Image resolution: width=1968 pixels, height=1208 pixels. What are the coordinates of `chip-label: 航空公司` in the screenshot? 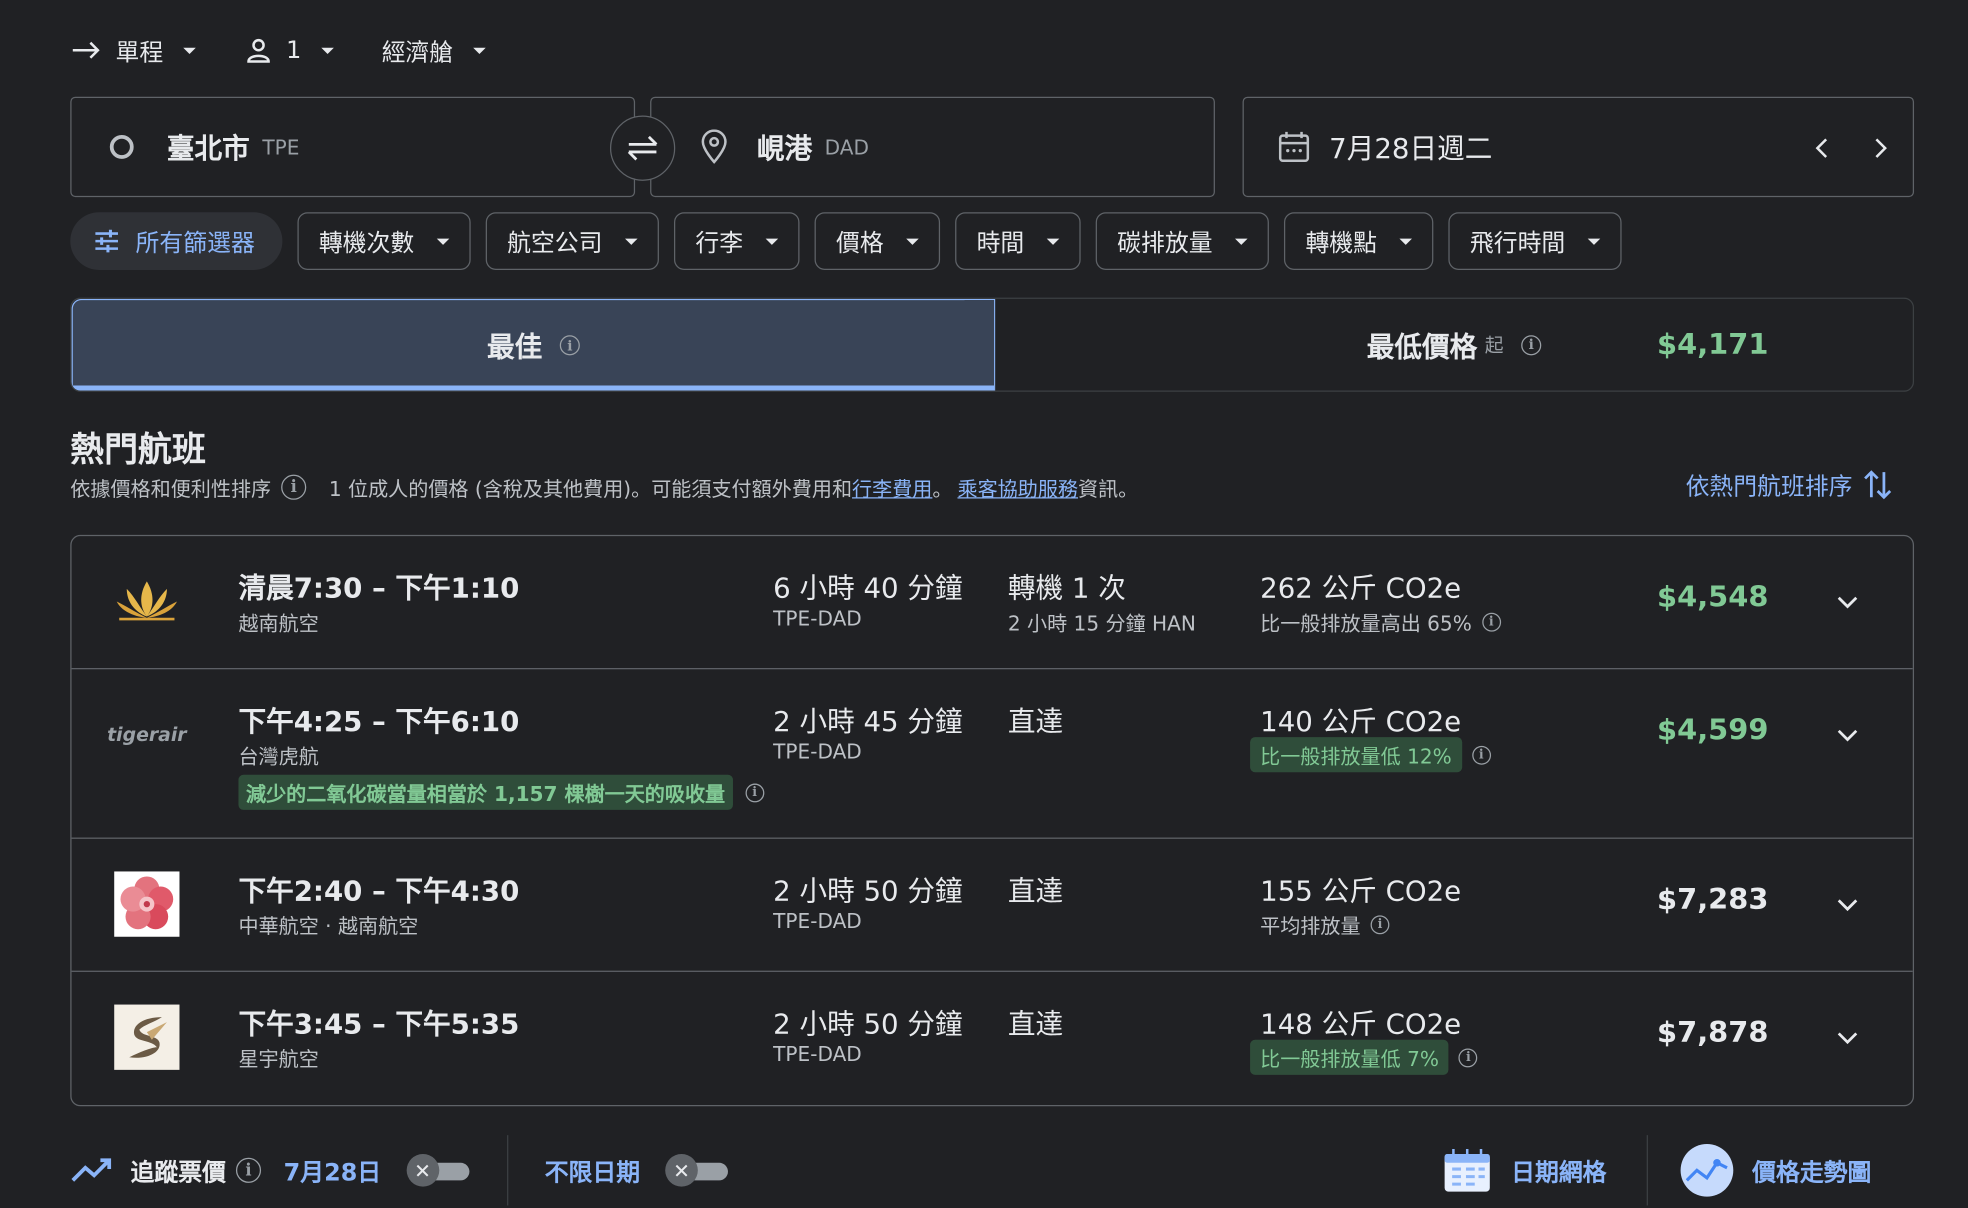 It's located at (555, 243).